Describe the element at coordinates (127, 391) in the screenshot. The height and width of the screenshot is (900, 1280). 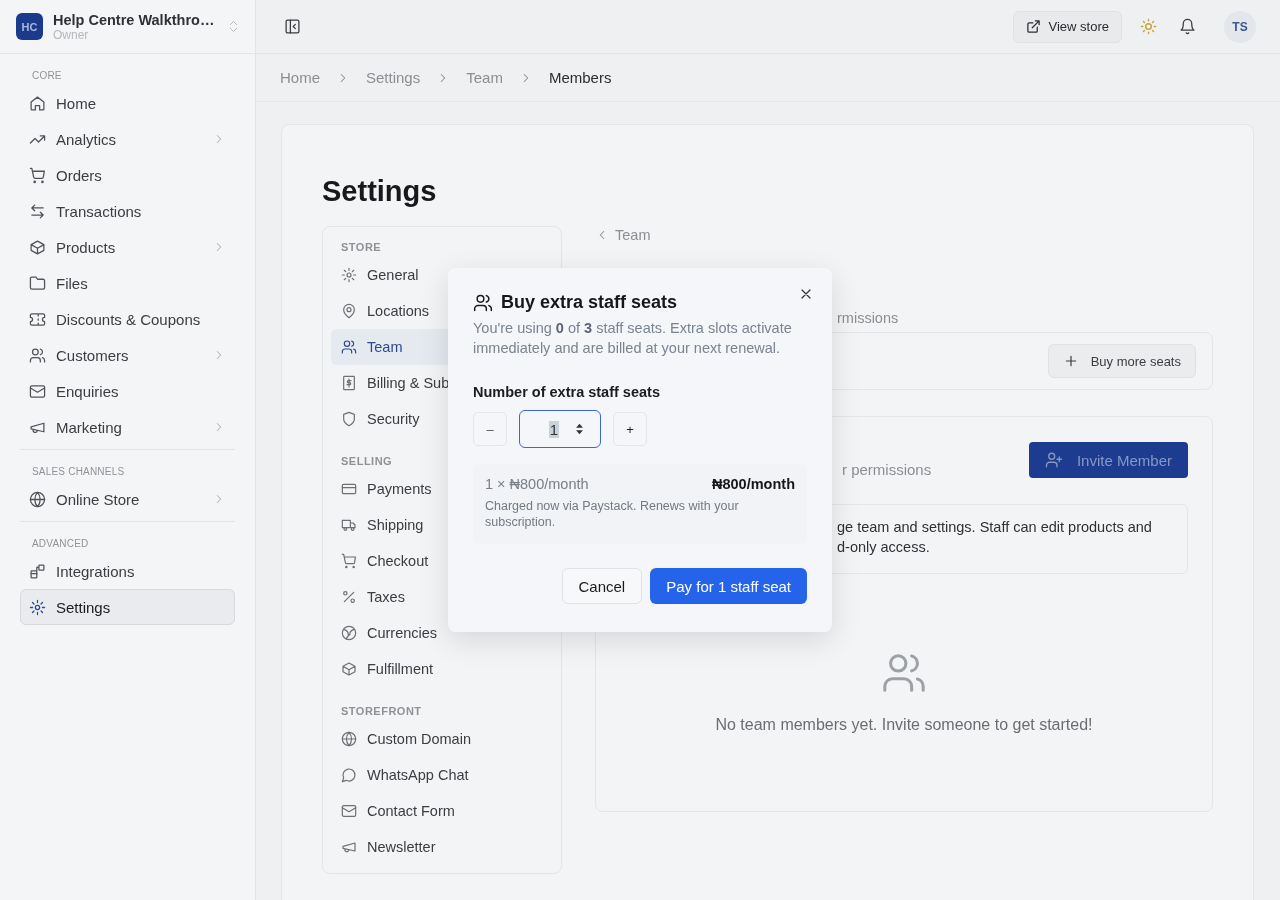
I see `nav-item: Enquiries` at that location.